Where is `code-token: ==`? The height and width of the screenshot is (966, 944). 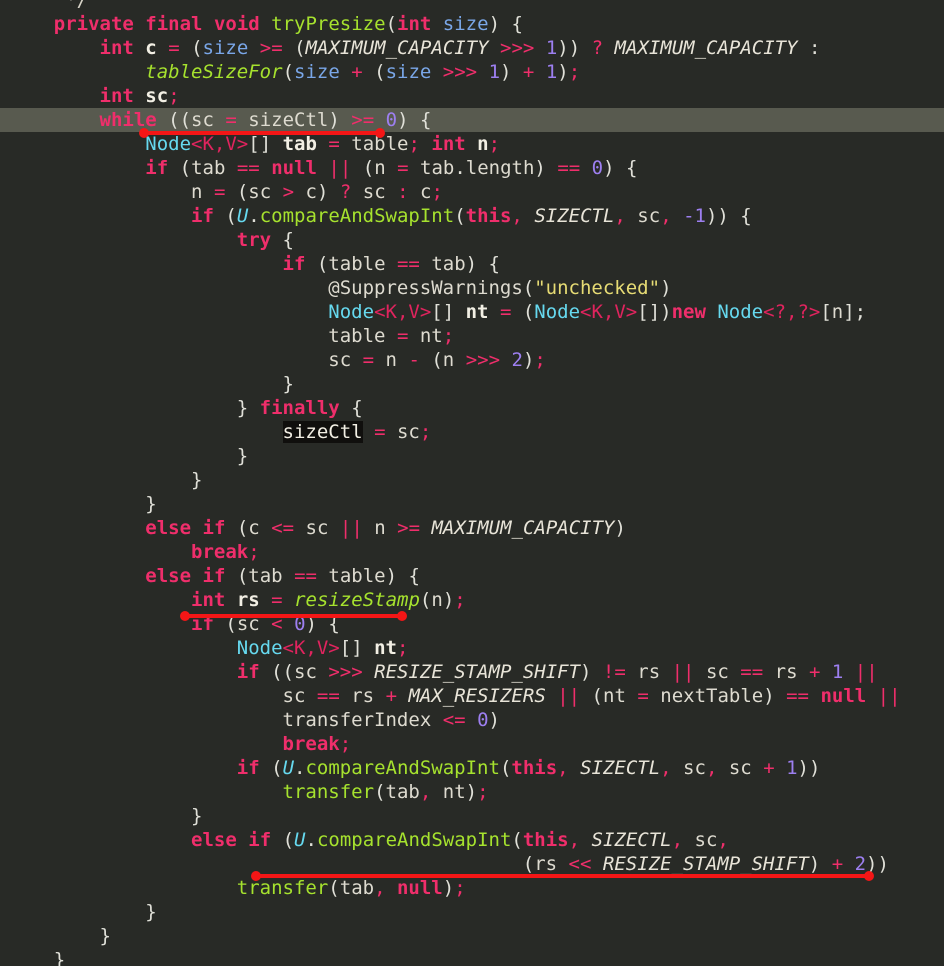
code-token: == is located at coordinates (408, 264).